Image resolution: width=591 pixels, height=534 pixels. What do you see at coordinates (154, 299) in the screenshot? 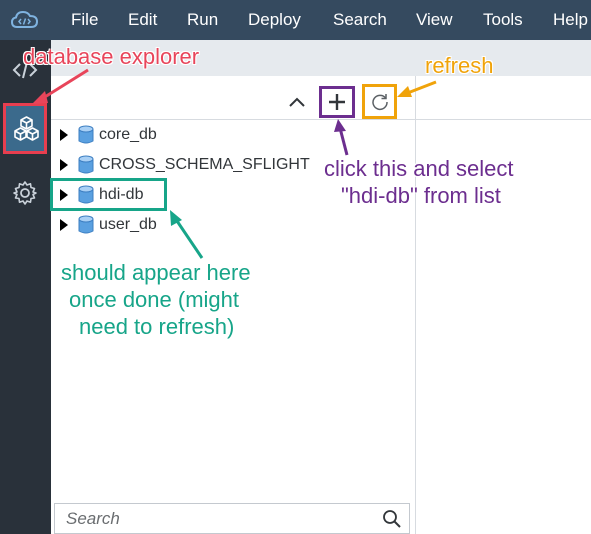
I see `annotation-appear-line2: once done (might` at bounding box center [154, 299].